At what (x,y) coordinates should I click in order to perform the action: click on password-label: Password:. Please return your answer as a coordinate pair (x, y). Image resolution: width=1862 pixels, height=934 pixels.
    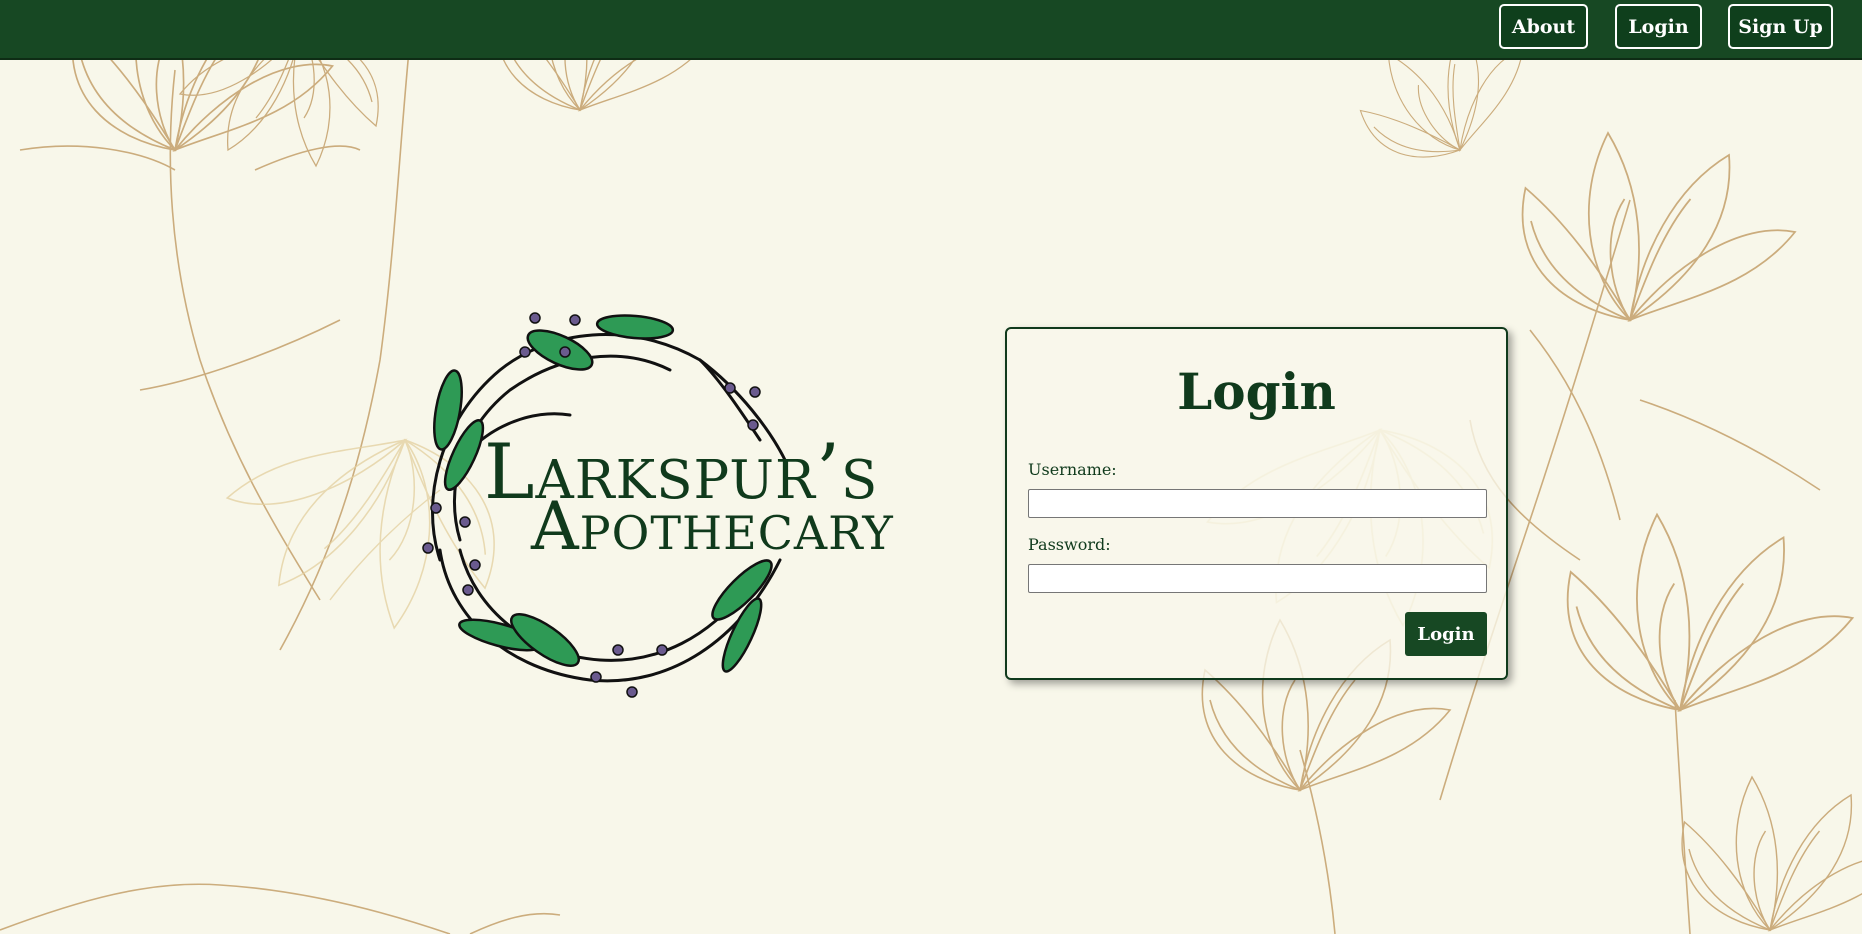
    Looking at the image, I should click on (1069, 544).